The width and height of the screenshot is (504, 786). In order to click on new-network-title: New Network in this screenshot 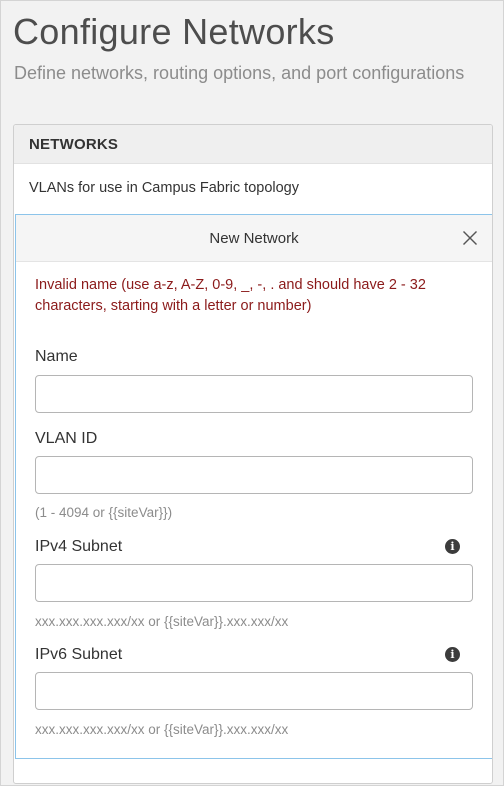, I will do `click(254, 238)`.